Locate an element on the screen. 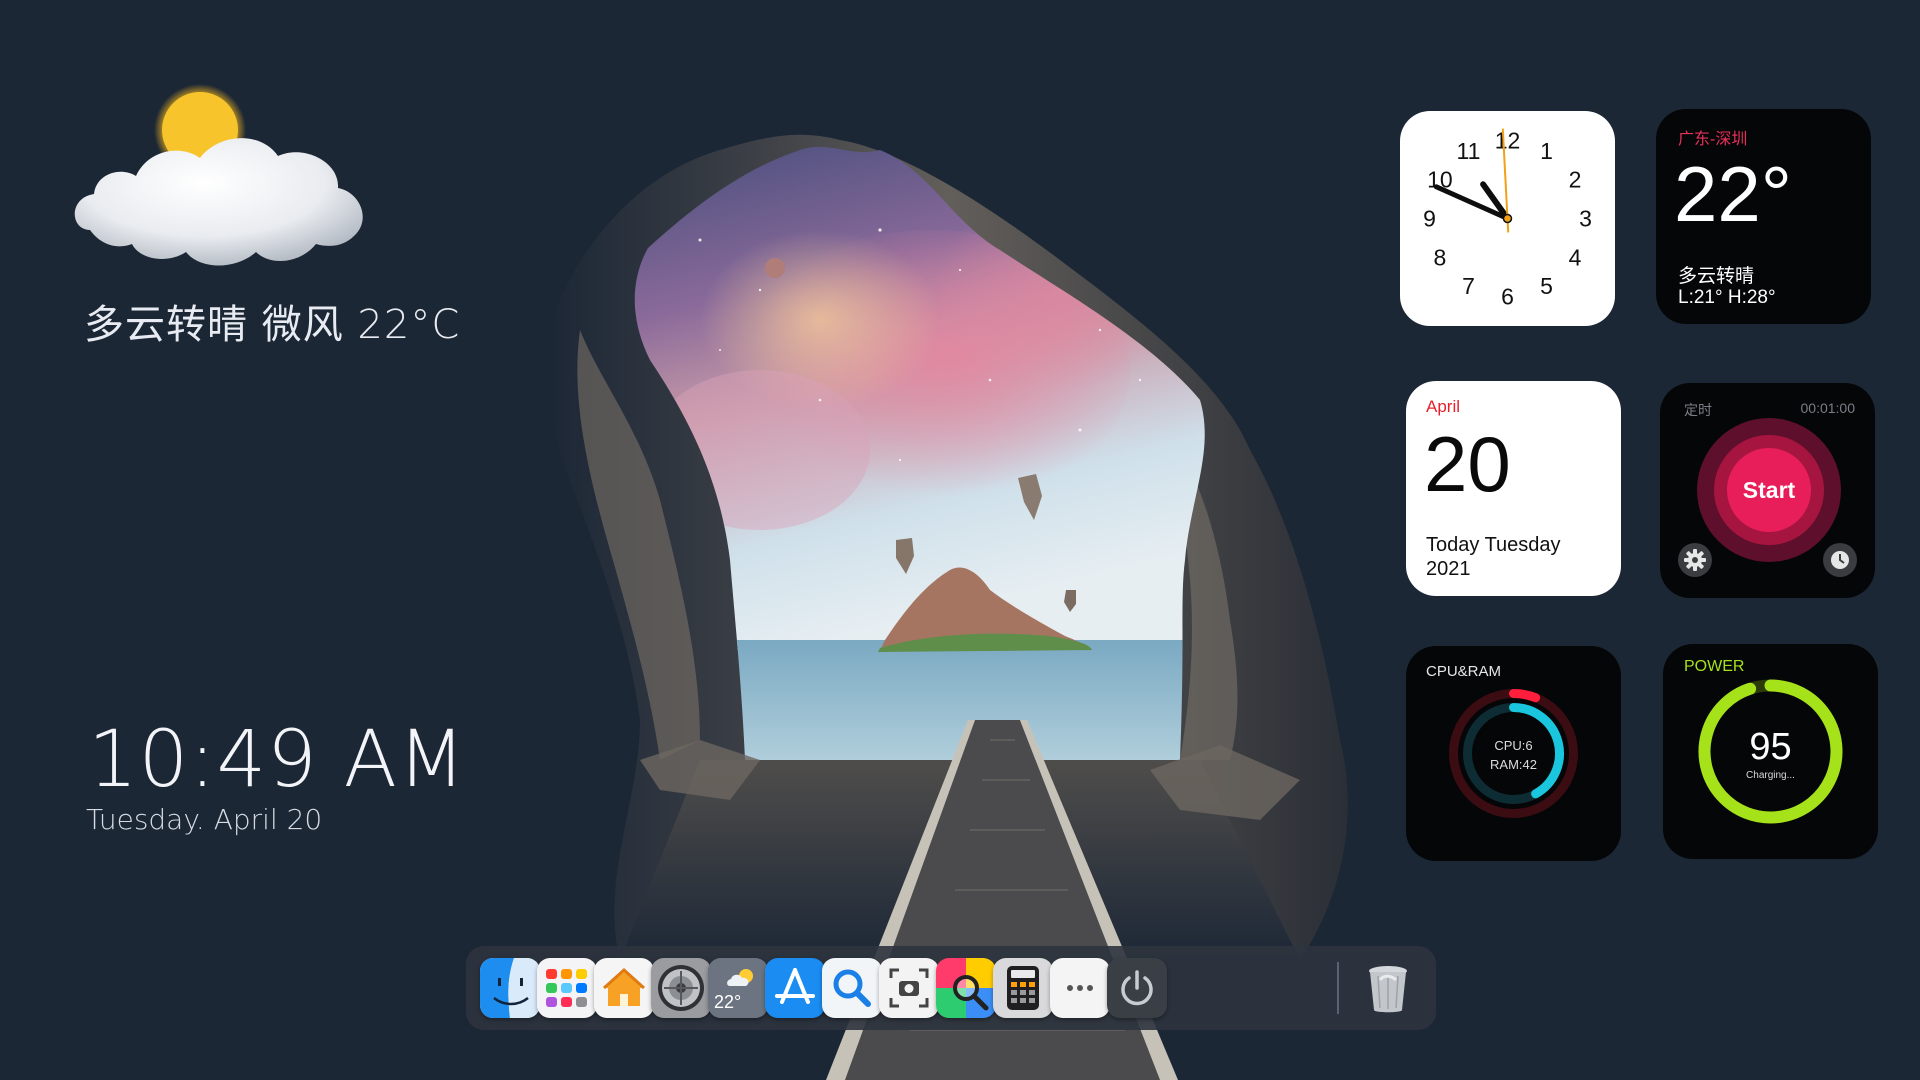 Image resolution: width=1920 pixels, height=1080 pixels. weather-widget: 广东-深圳 22° 多云转晴 L:21° H:28° is located at coordinates (1763, 216).